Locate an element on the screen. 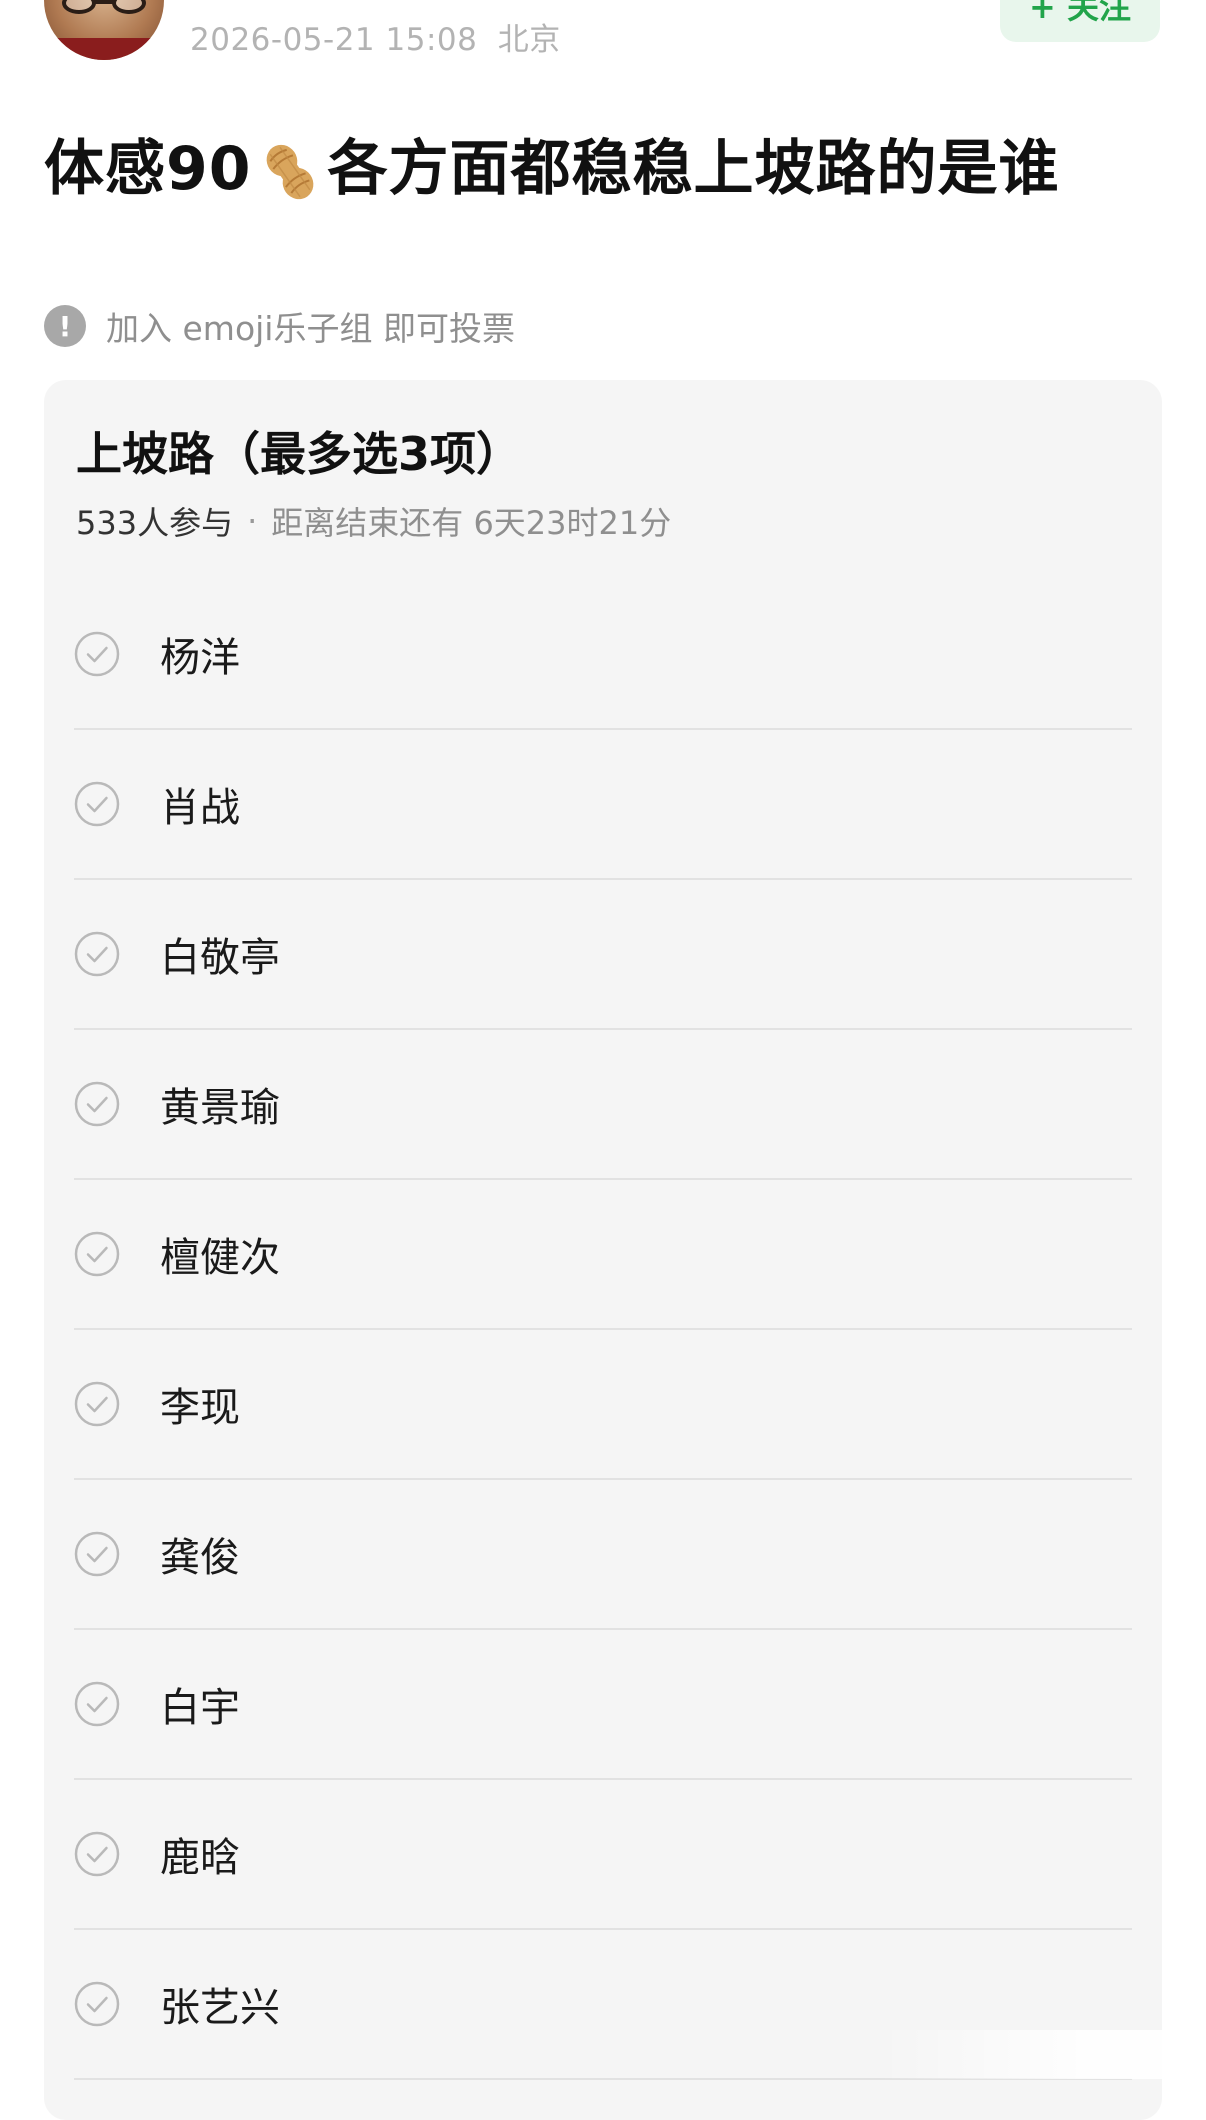 The image size is (1206, 2120). post-meta: 2026-05-21 15:08 北京 is located at coordinates (375, 36).